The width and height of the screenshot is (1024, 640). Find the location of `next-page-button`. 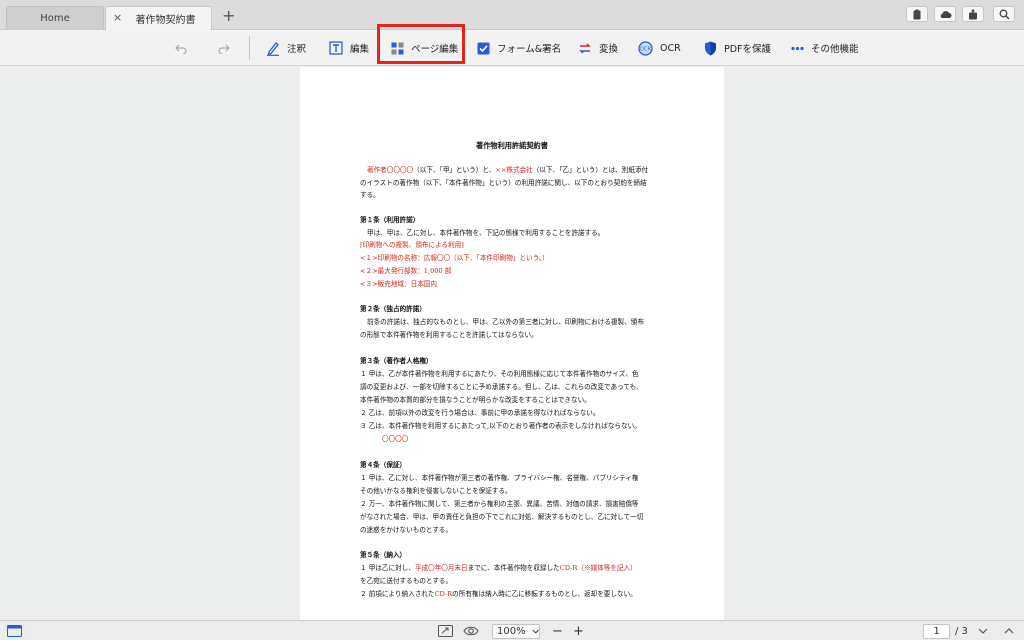

next-page-button is located at coordinates (983, 630).